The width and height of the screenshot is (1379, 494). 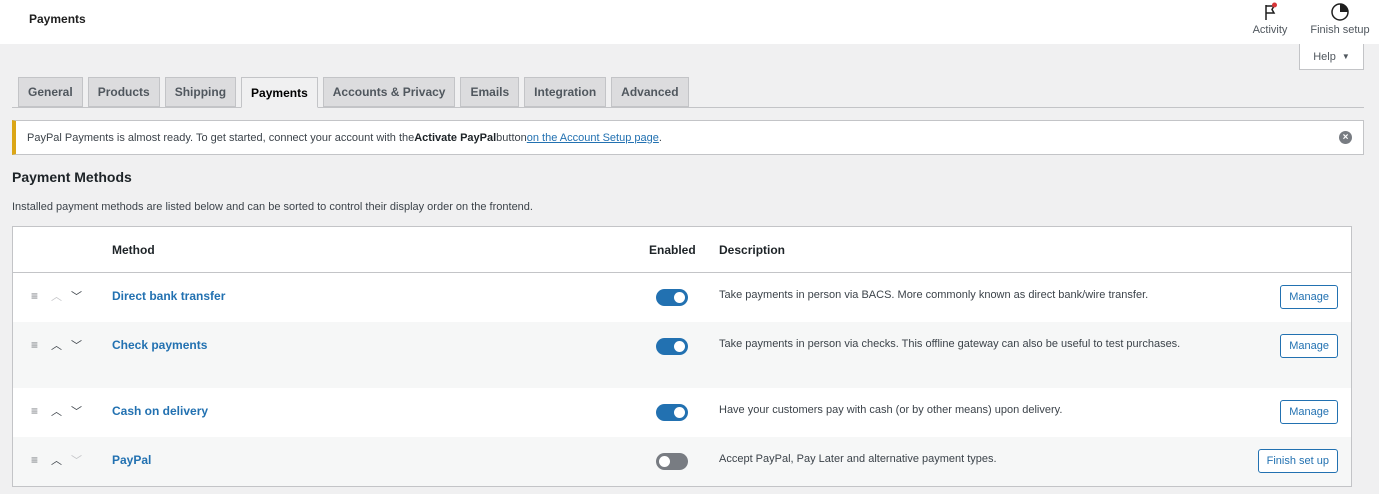 I want to click on dismiss-icon: ×, so click(x=1345, y=137).